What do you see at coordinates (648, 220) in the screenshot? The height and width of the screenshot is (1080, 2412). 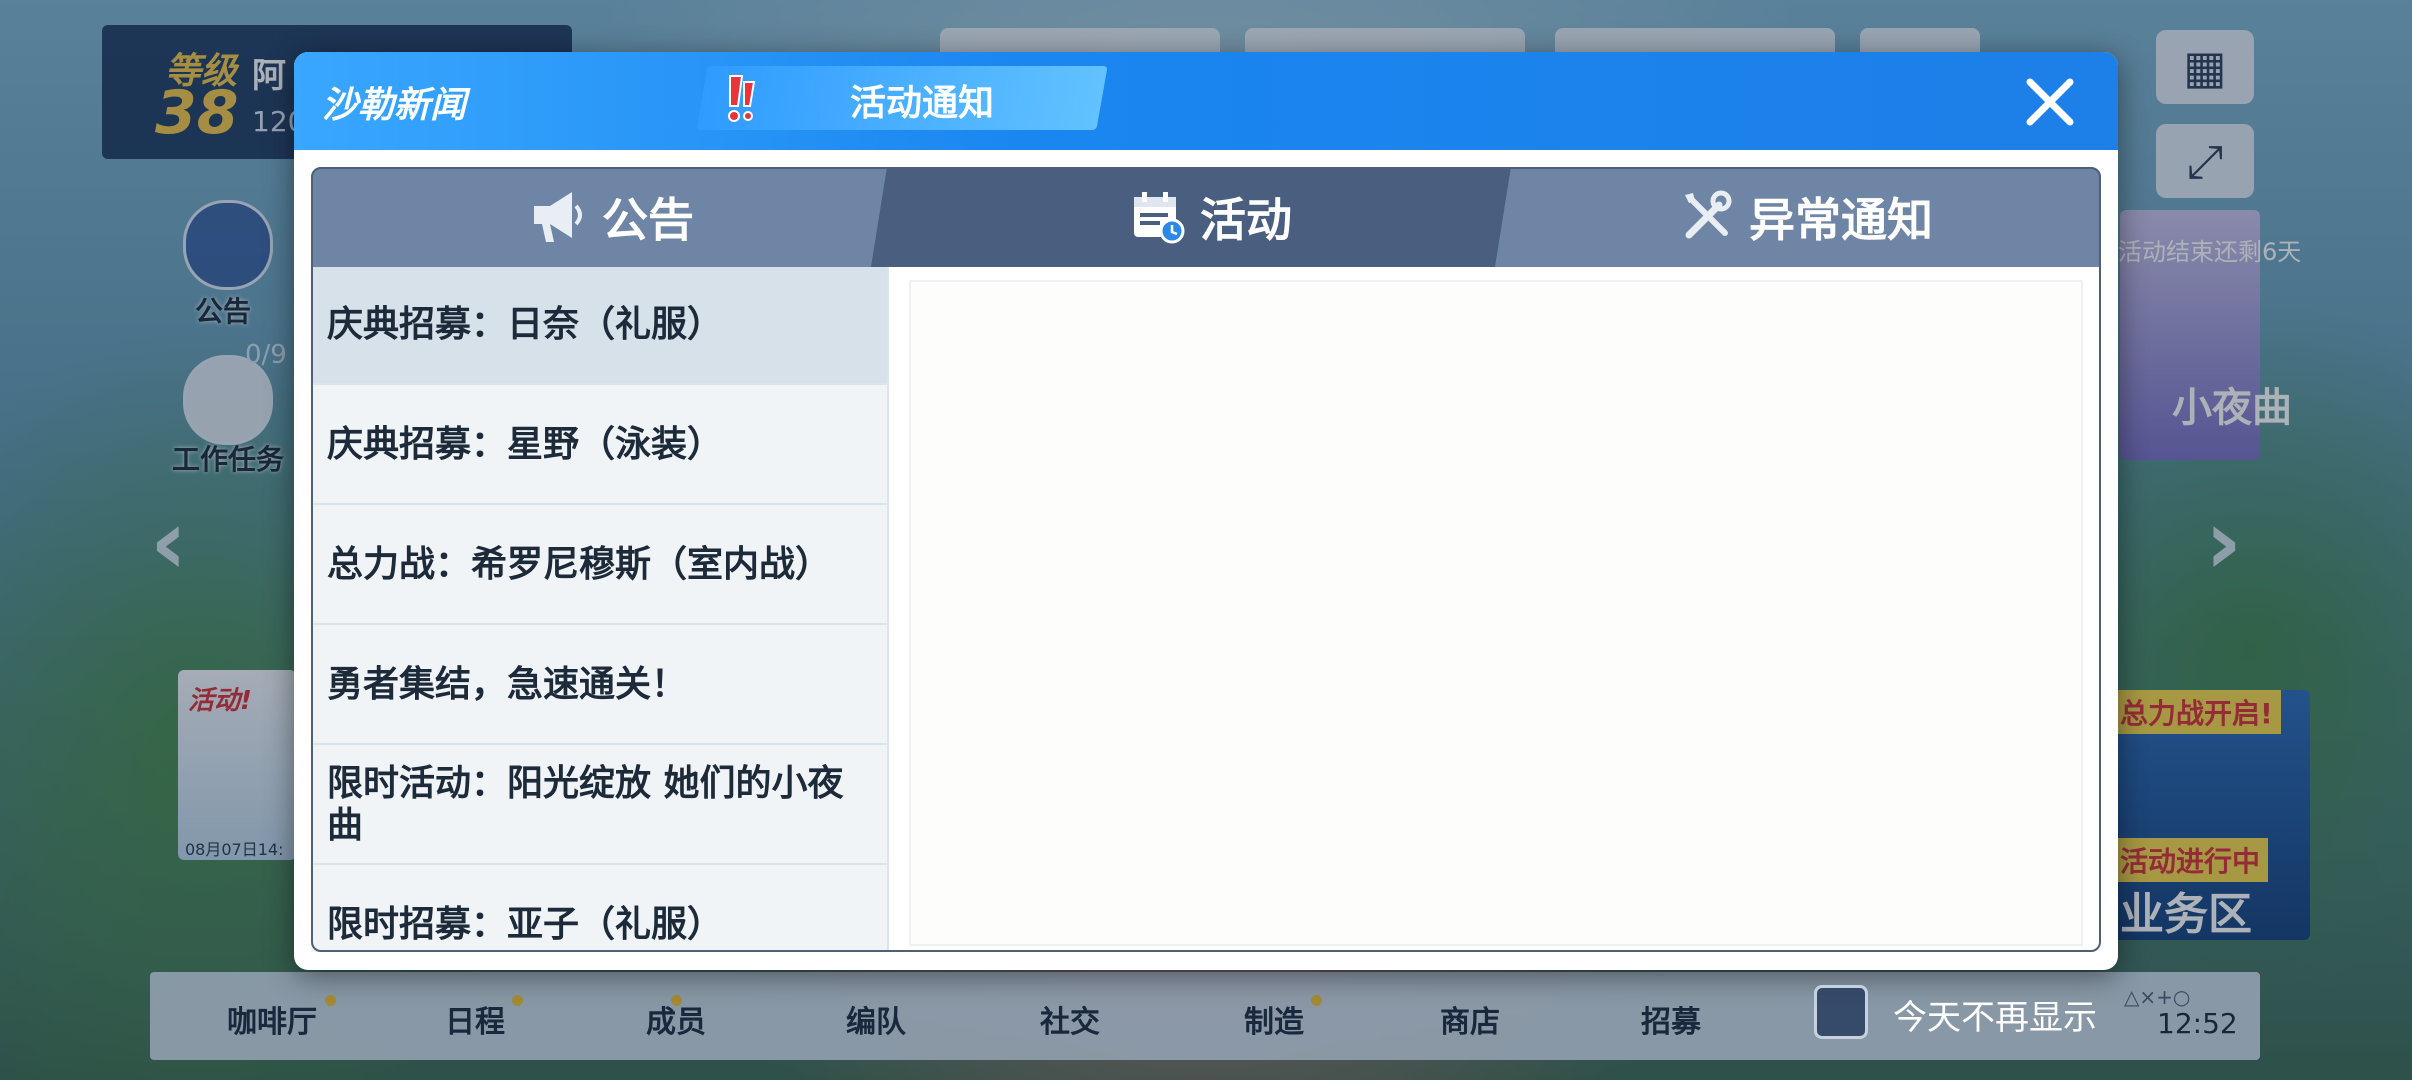 I see `tab-announcement-label: 公告` at bounding box center [648, 220].